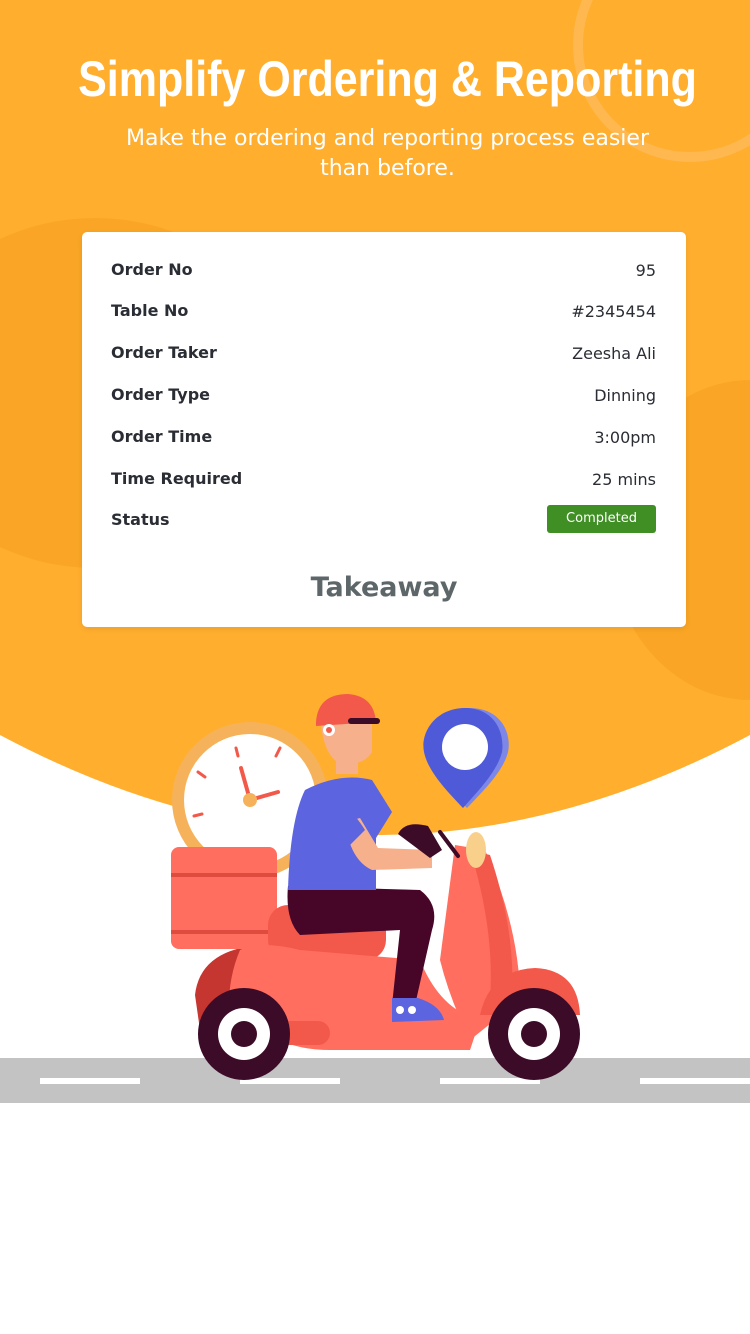  What do you see at coordinates (375, 1080) in the screenshot?
I see `road` at bounding box center [375, 1080].